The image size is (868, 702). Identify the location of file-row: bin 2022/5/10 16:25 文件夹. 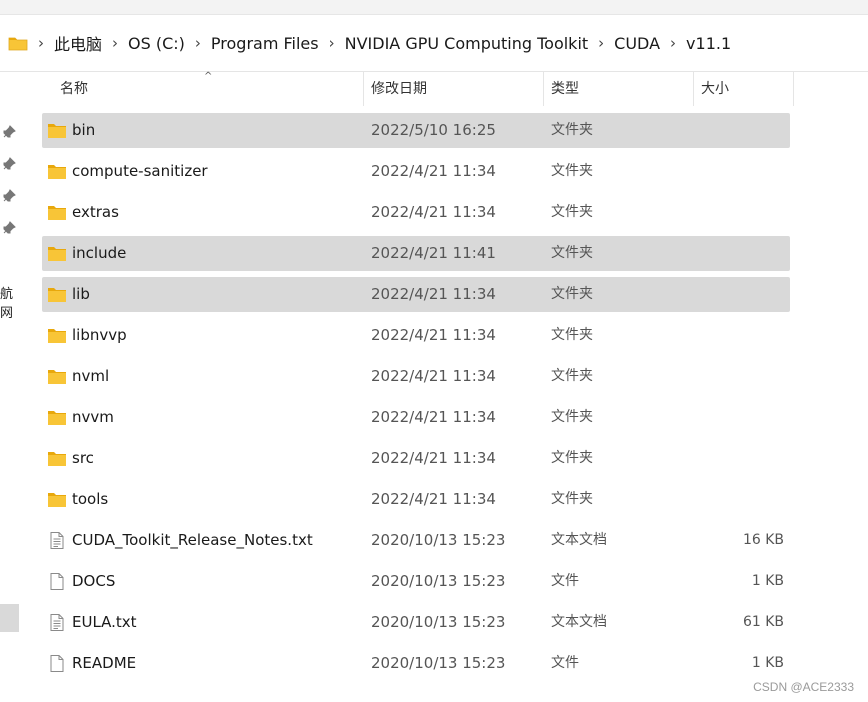
(416, 130).